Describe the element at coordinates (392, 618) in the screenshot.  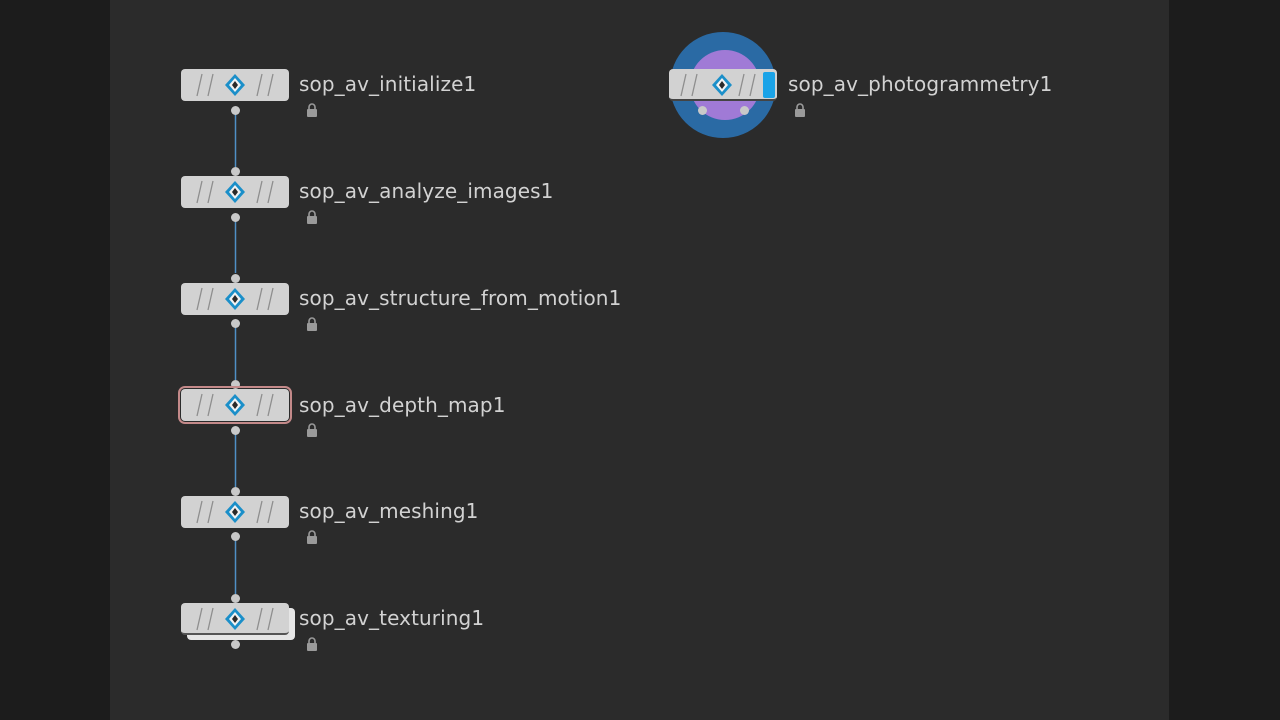
I see `node-label: sop_av_texturing1` at that location.